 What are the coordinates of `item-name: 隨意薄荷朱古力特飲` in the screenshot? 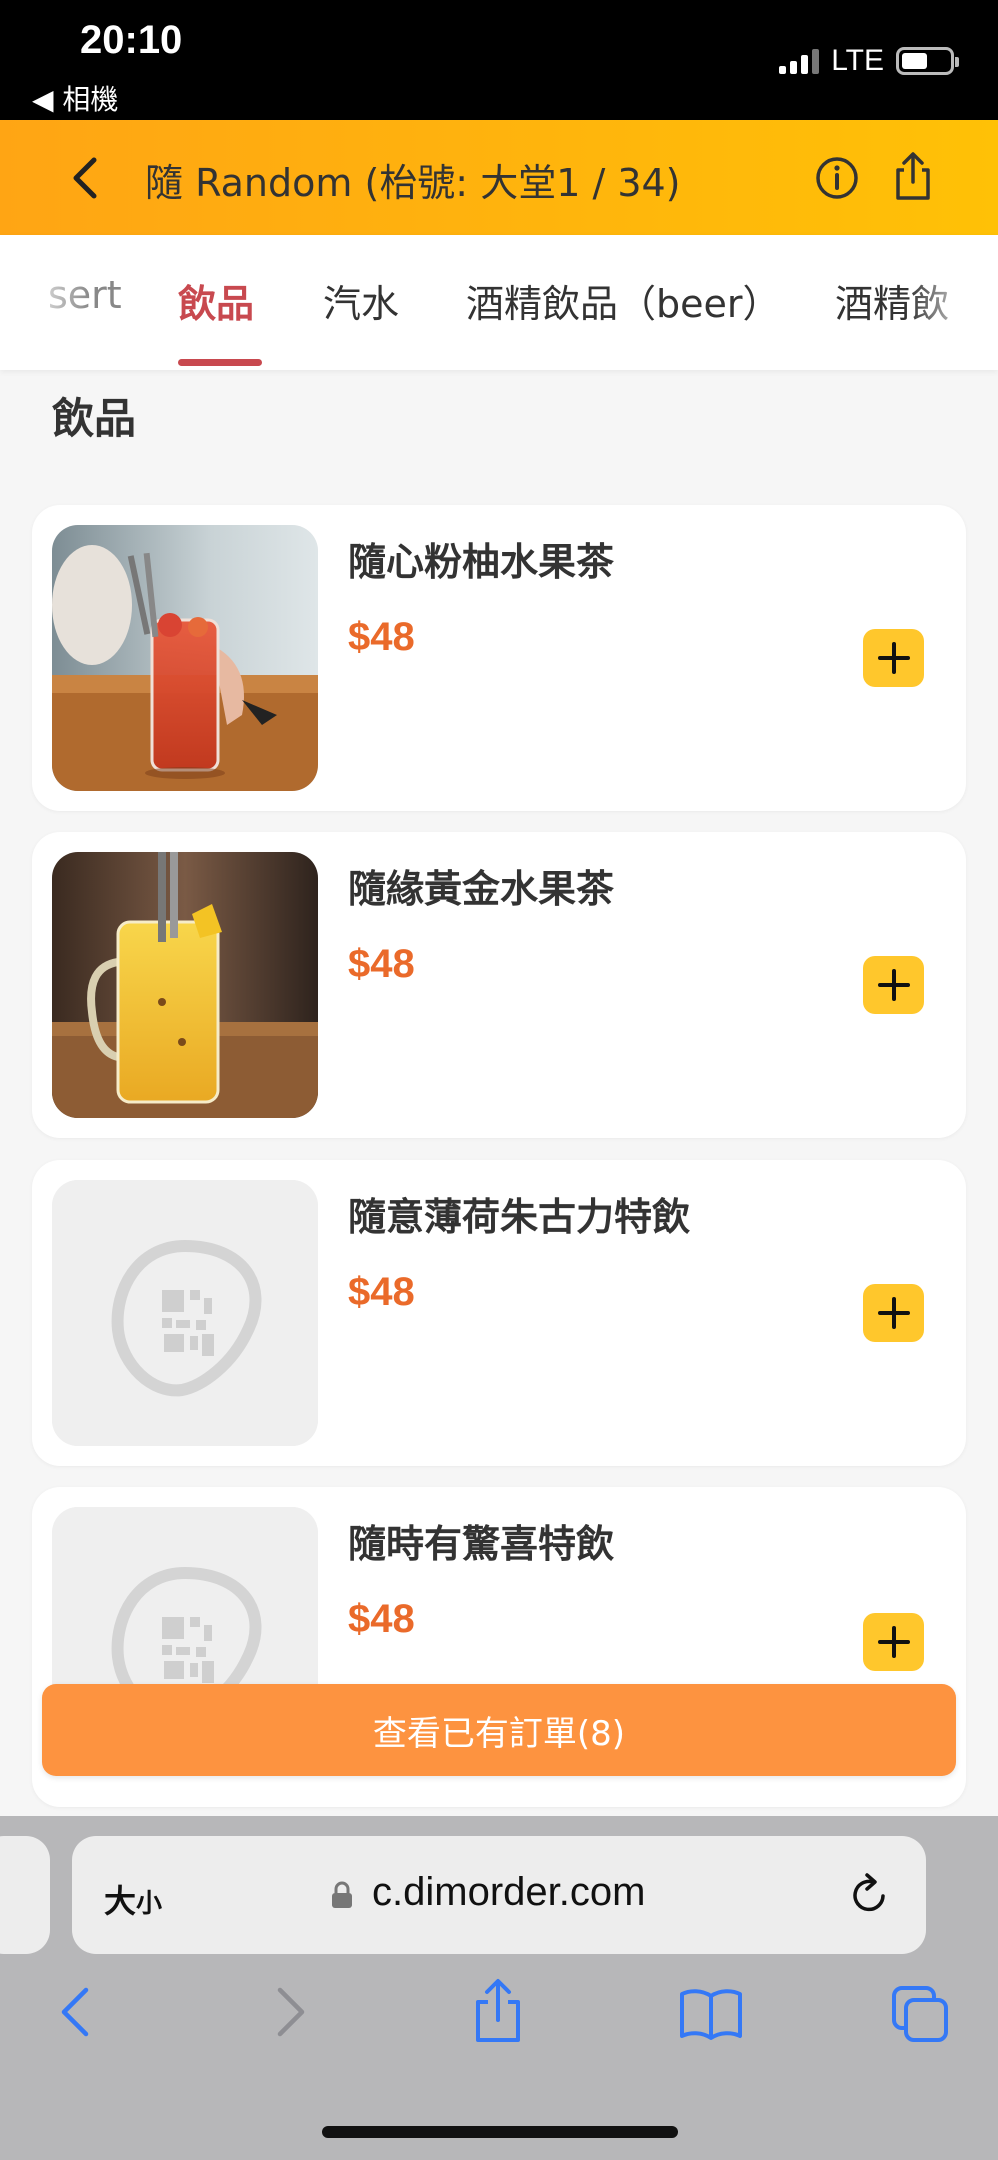 It's located at (519, 1217).